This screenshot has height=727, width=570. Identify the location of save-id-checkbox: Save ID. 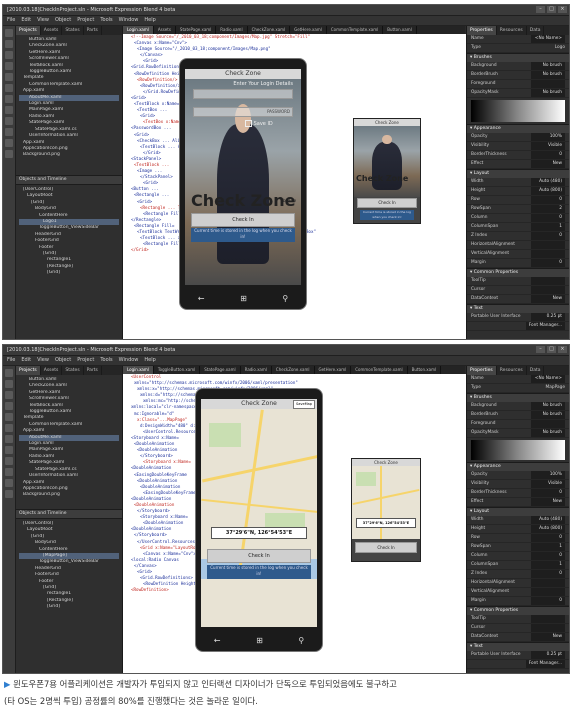
(259, 123).